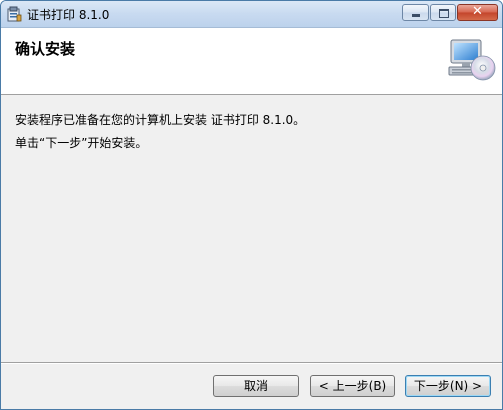  Describe the element at coordinates (251, 14) in the screenshot. I see `title-bar: 证书打印 8.1.0 ✕` at that location.